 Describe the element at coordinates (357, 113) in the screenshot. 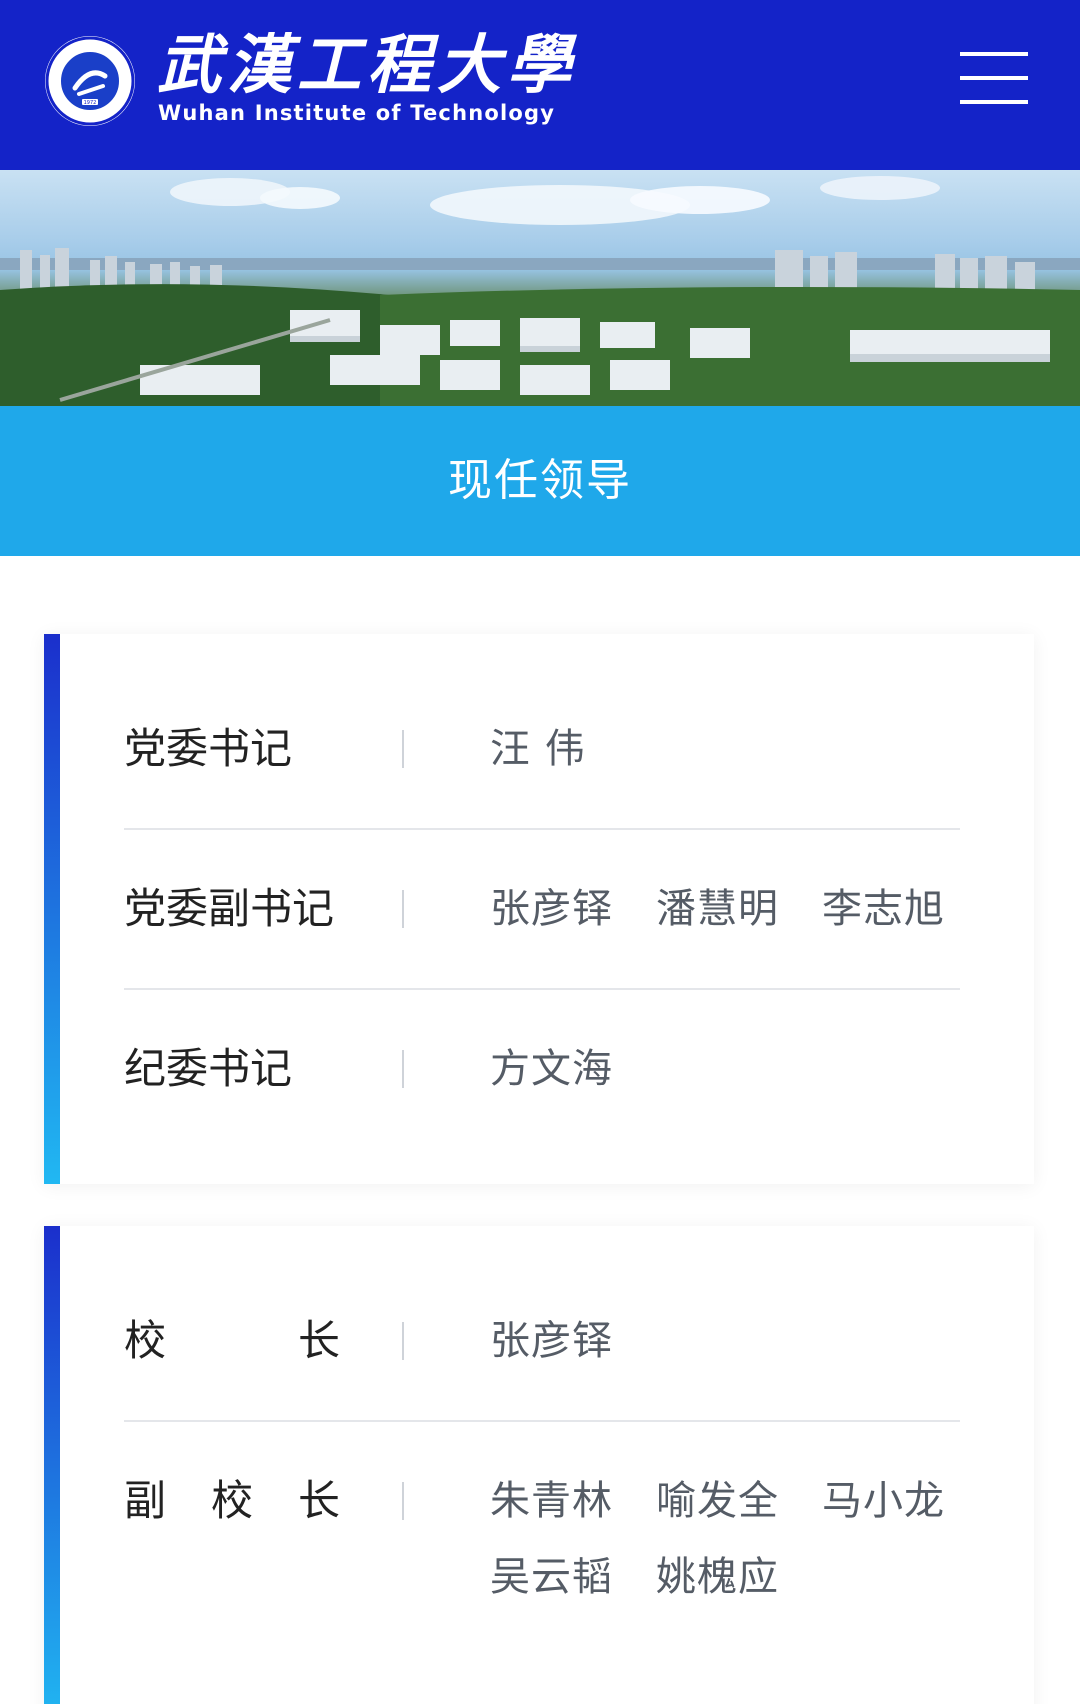

I see `university-name-english: Wuhan Institute of Technology` at that location.